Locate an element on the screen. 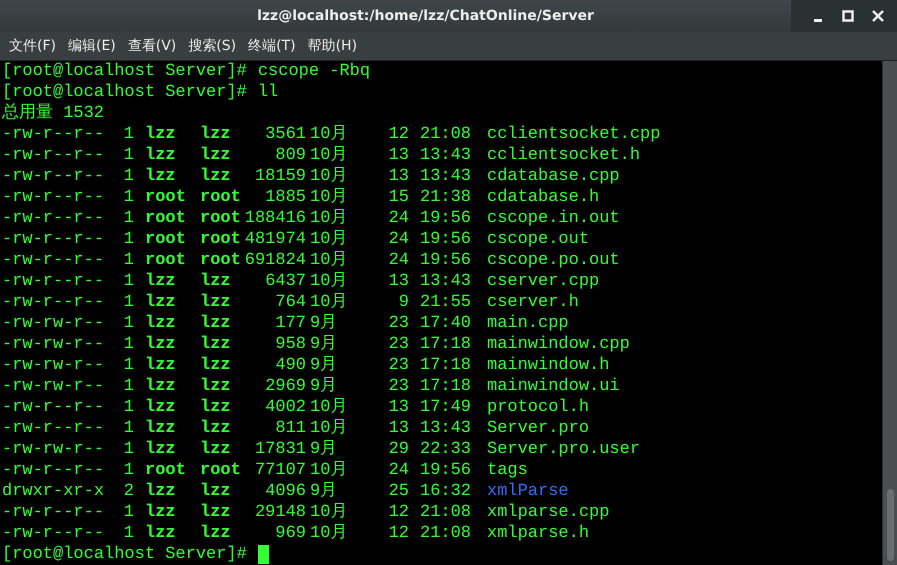 The height and width of the screenshot is (565, 897). menu-item: 帮助(H) is located at coordinates (332, 46).